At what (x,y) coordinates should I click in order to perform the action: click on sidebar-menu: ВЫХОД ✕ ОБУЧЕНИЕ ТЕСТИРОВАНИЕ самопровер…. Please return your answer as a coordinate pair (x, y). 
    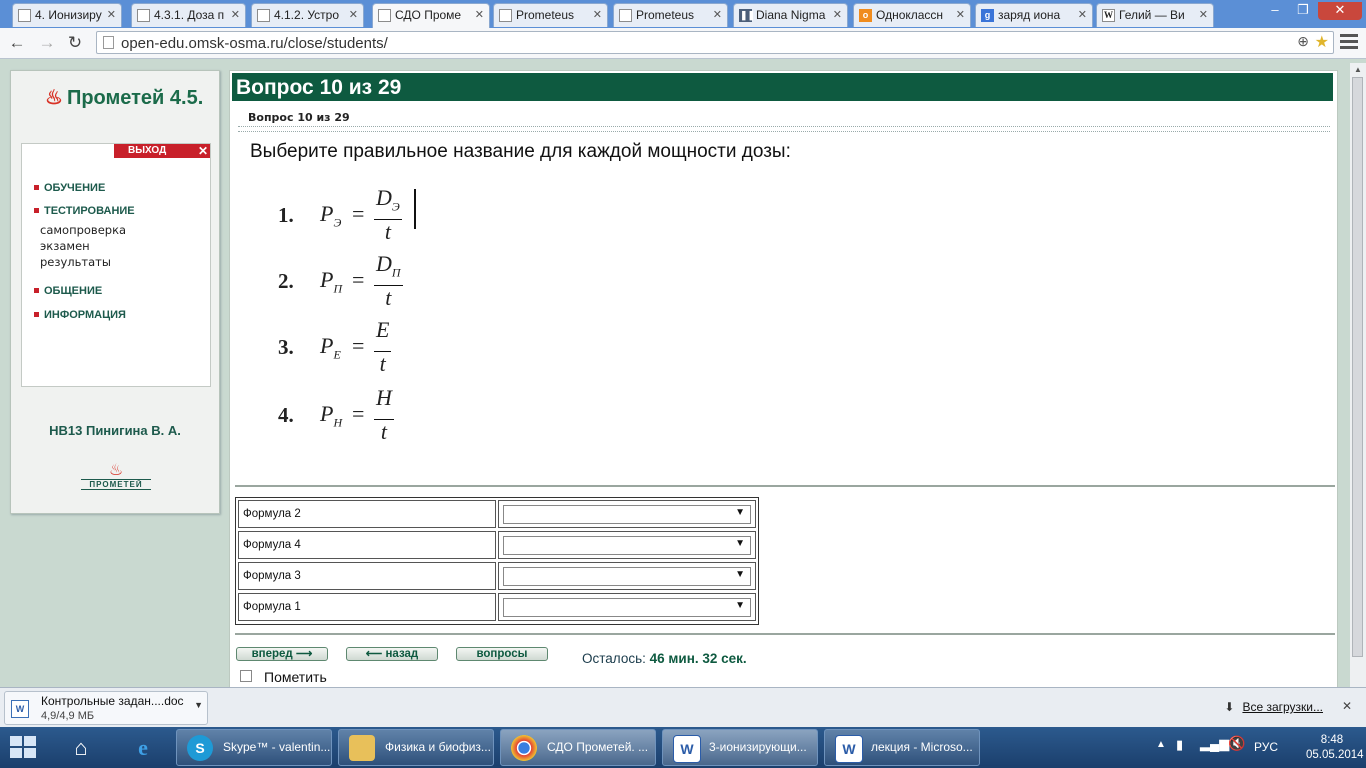
    Looking at the image, I should click on (116, 265).